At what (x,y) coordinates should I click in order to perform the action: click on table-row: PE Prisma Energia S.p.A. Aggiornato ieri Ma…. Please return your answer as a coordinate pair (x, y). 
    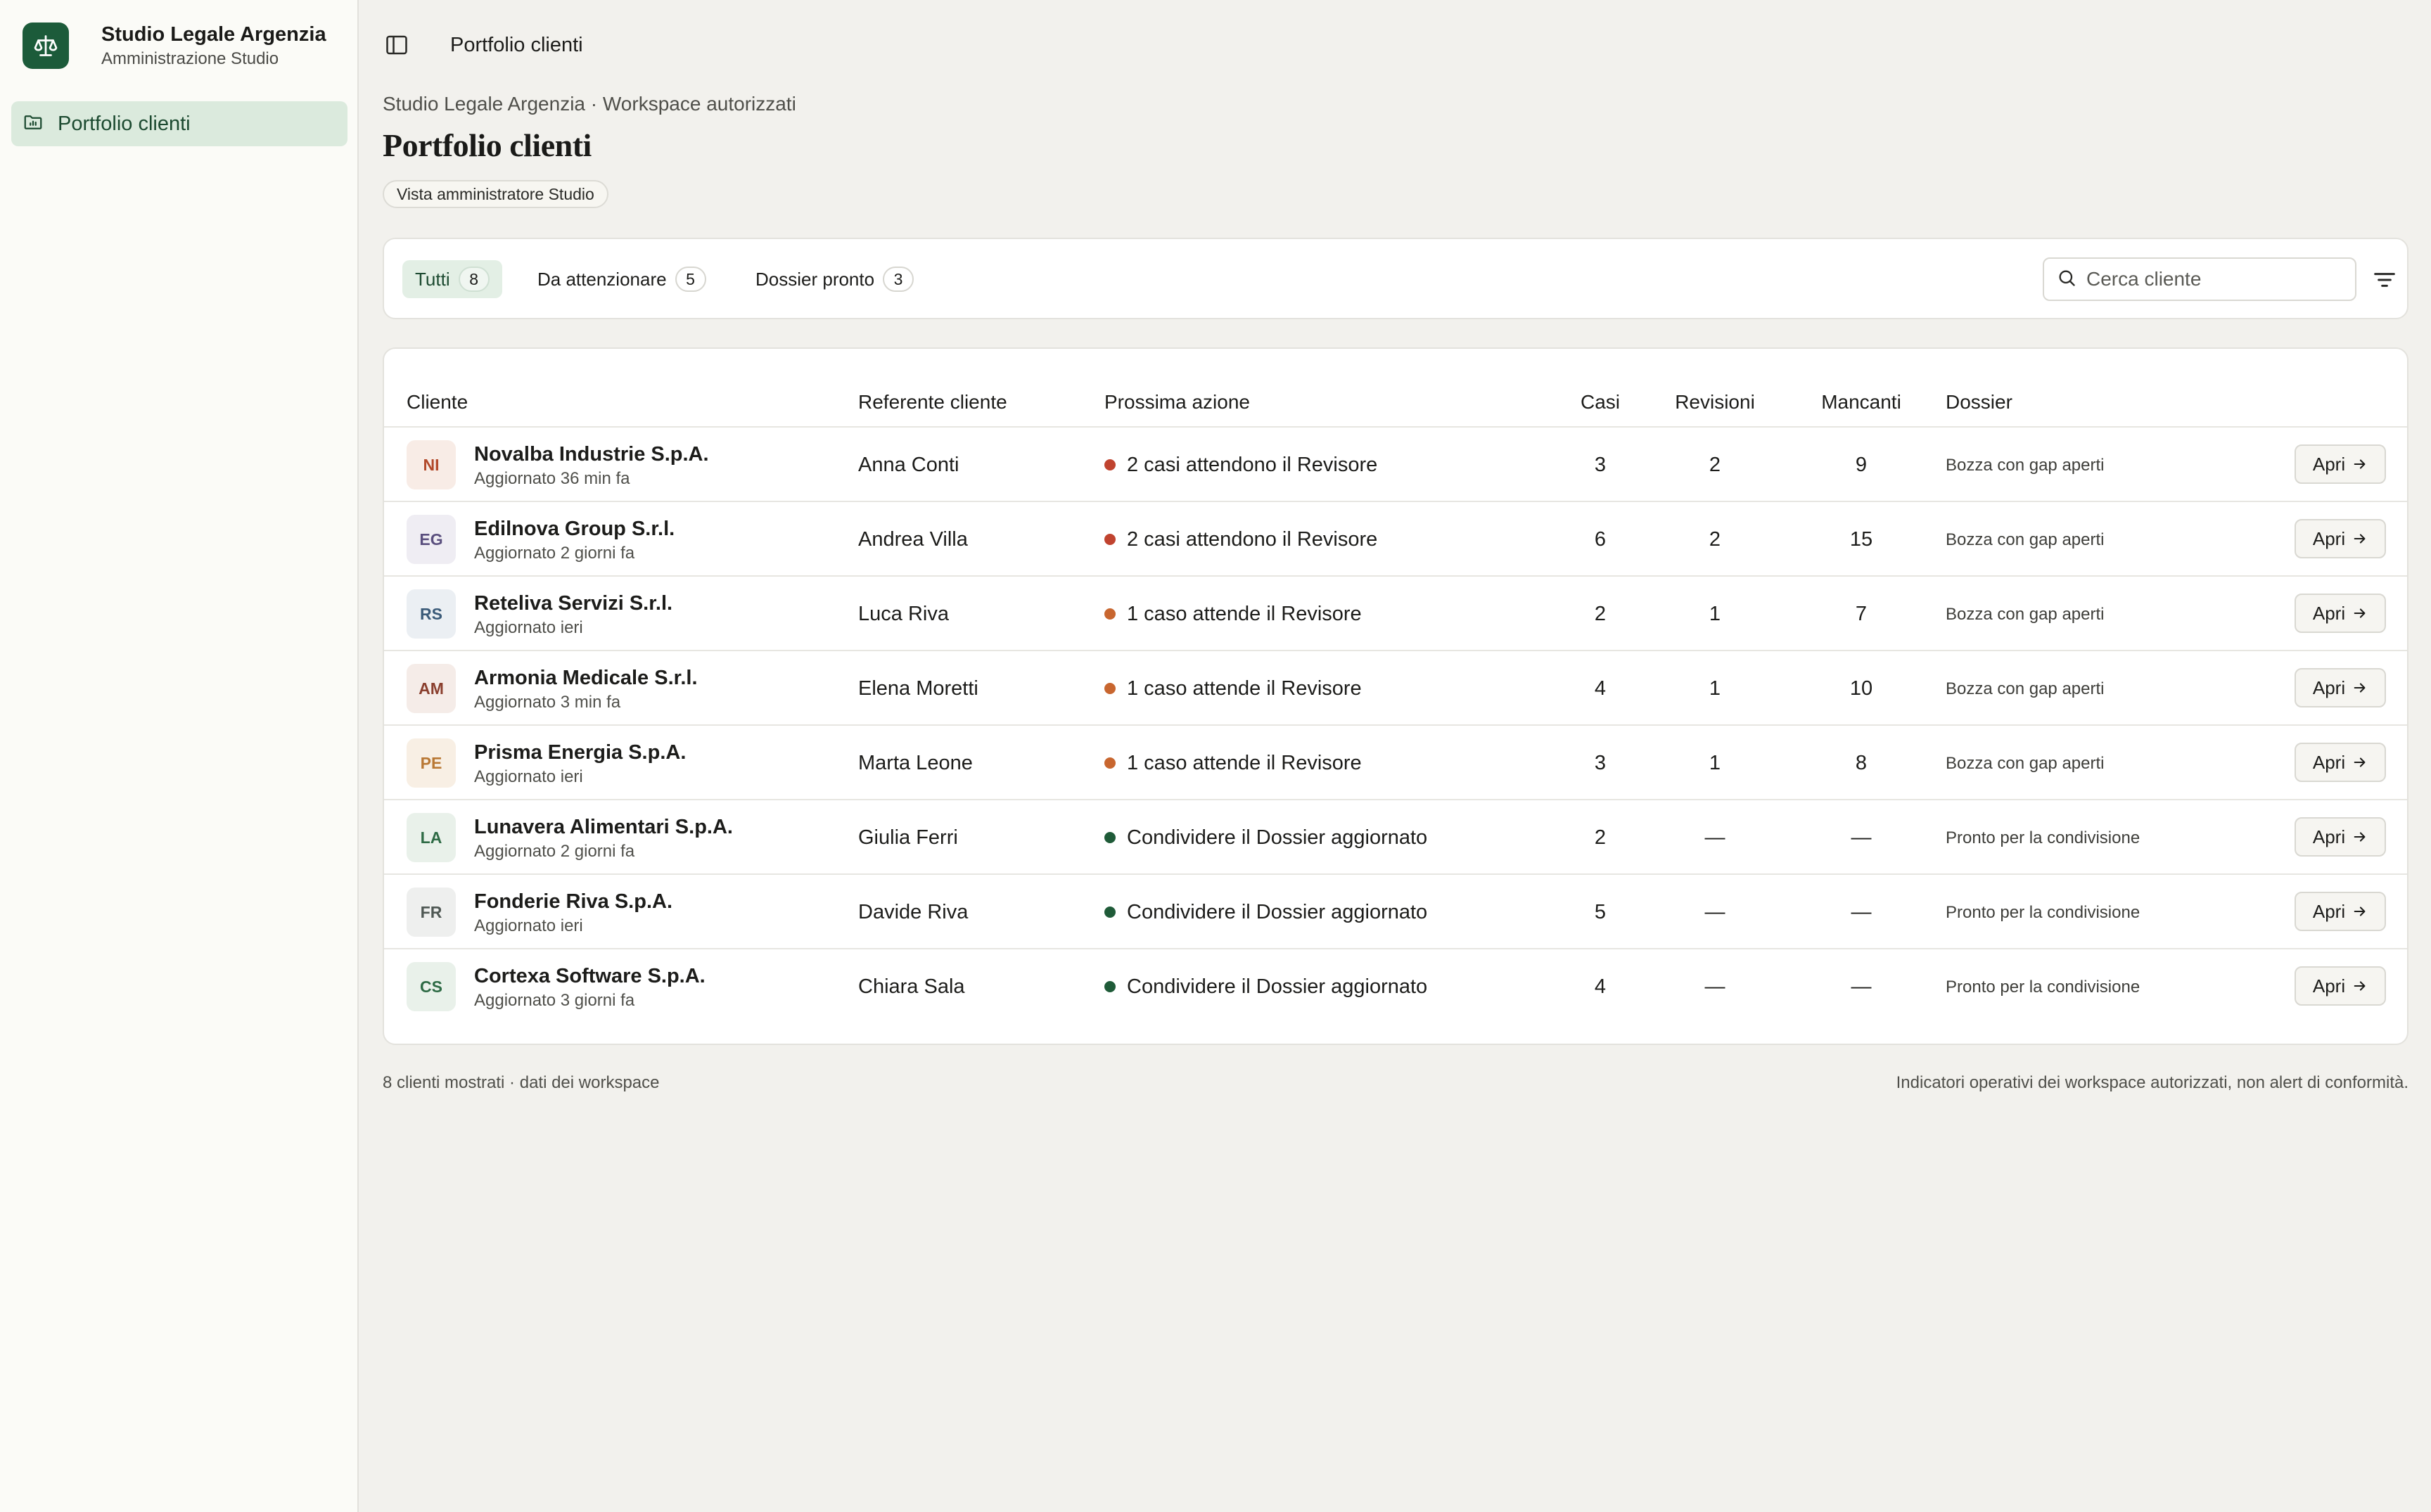
    Looking at the image, I should click on (1396, 763).